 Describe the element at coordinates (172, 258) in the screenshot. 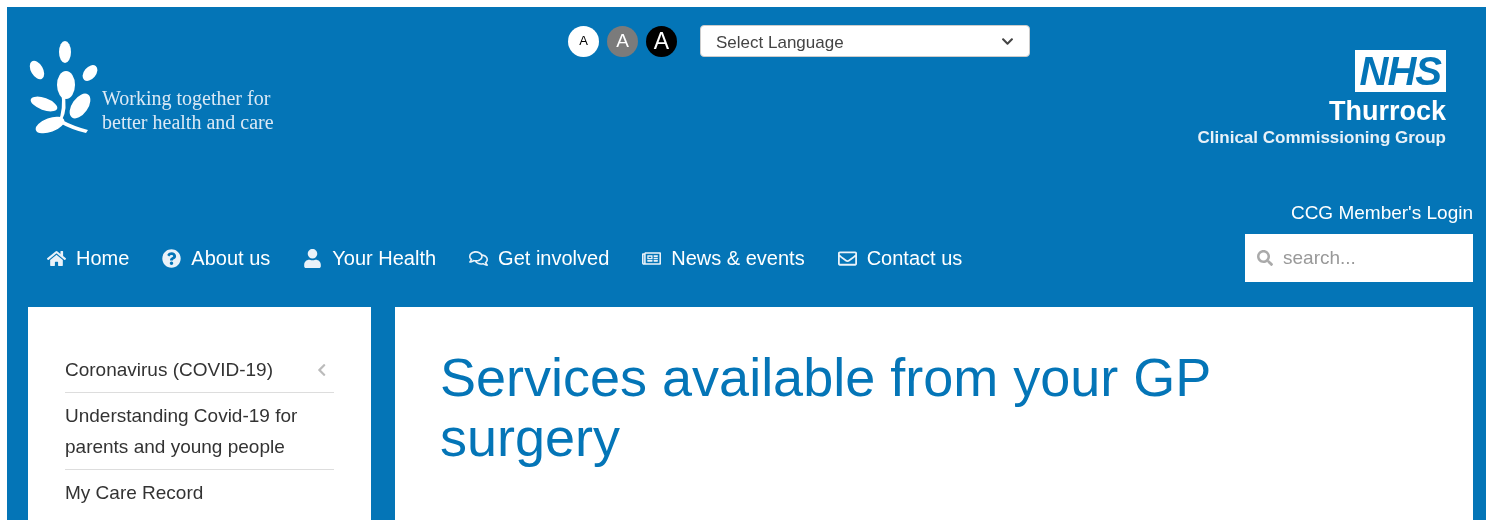

I see `question-icon` at that location.